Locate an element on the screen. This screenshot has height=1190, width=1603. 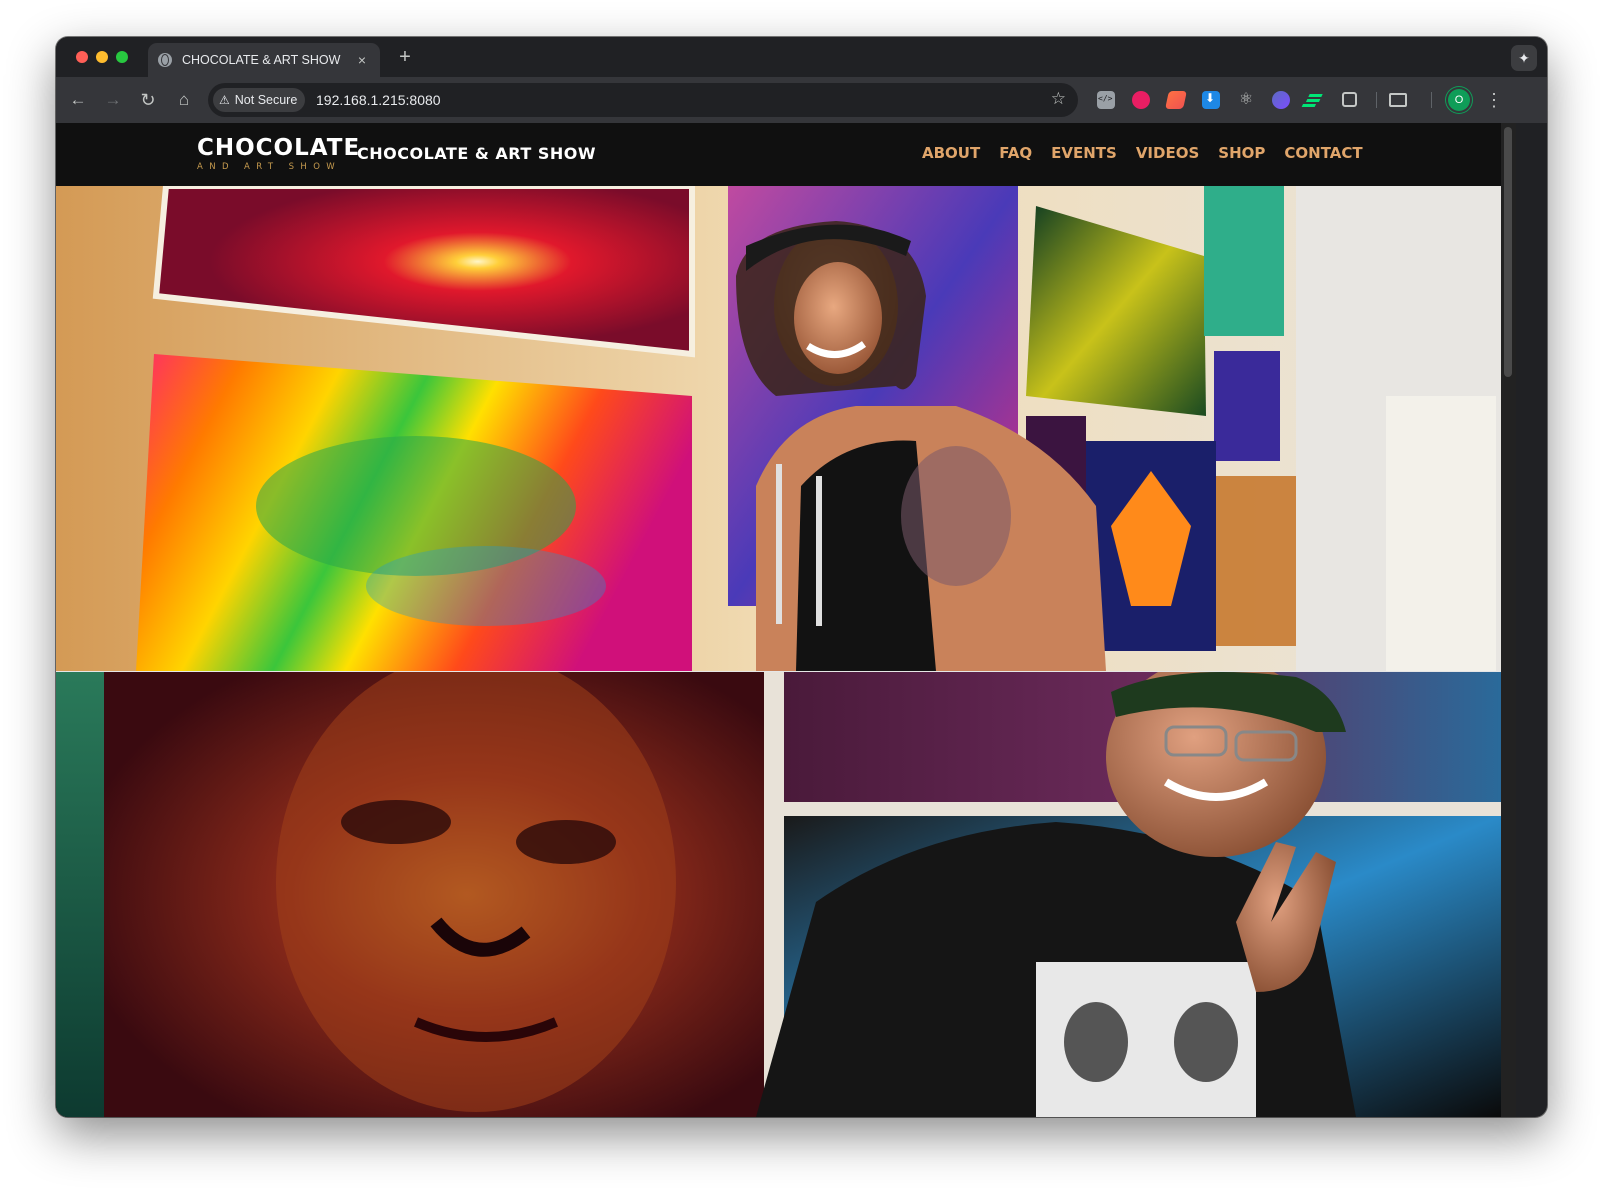
nav-link-shop: SHOP is located at coordinates (1241, 153).